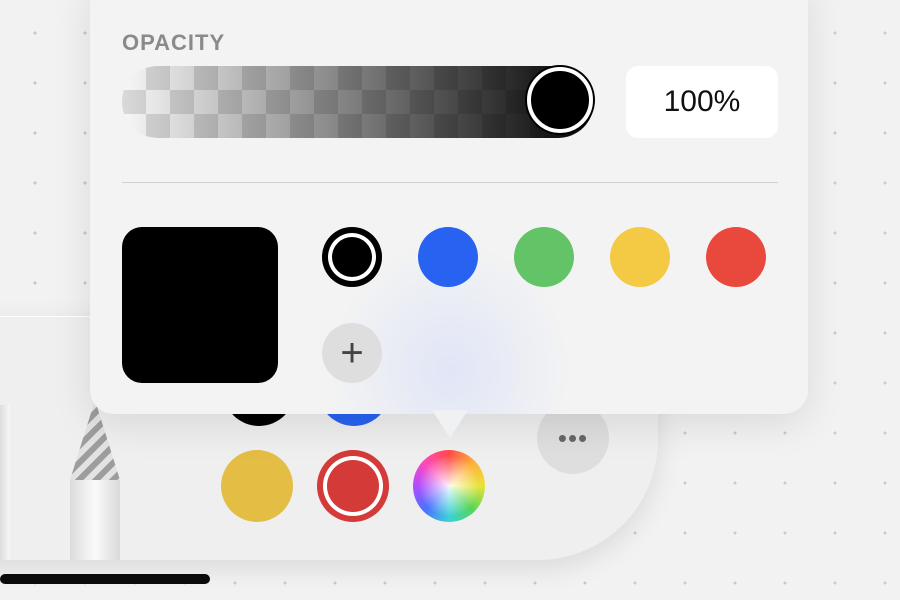  I want to click on swatch-red, so click(736, 257).